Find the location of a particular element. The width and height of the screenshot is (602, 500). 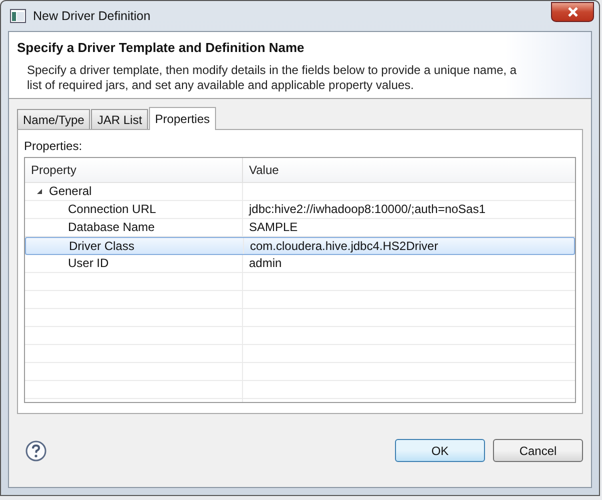

dialog-heading: Specify a Driver Template and Definition Name is located at coordinates (161, 47).